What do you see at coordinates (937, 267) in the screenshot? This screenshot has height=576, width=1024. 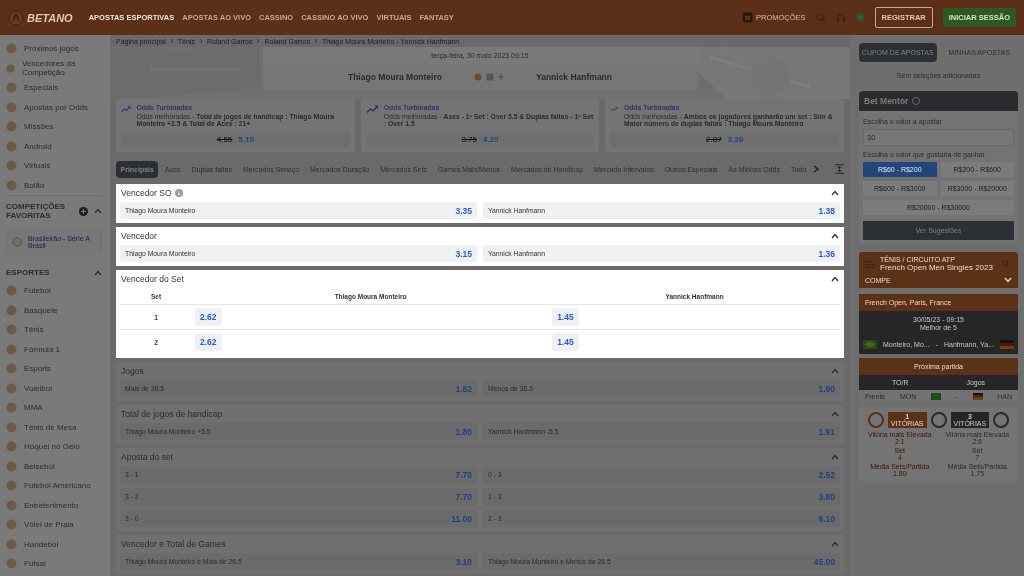 I see `widget-competition: French Open Men Singles 2023` at bounding box center [937, 267].